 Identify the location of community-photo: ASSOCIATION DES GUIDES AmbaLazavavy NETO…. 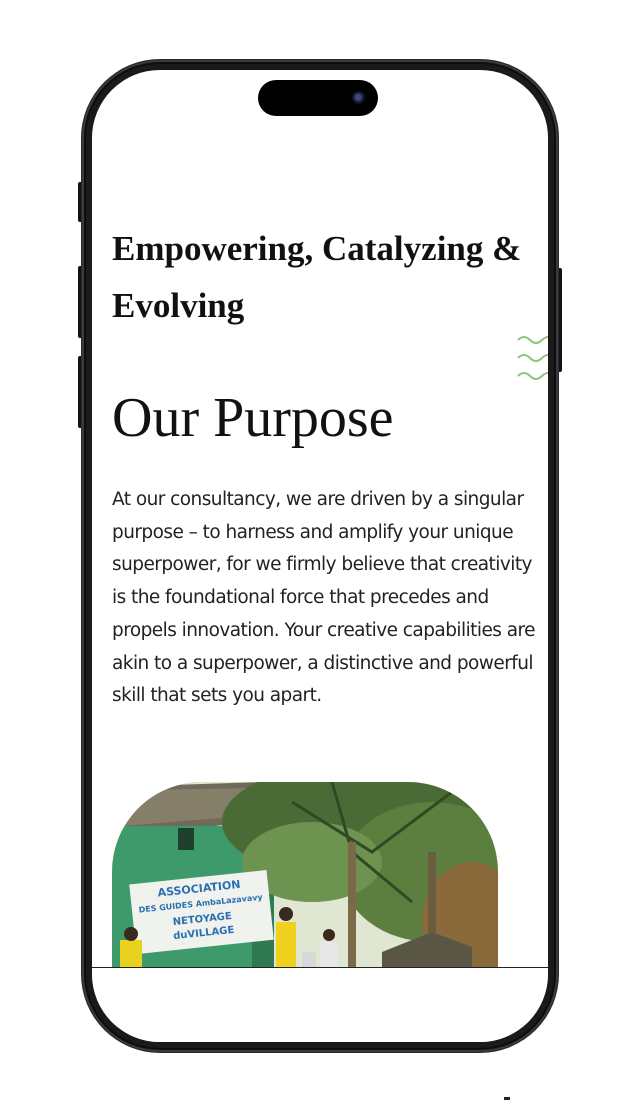
(305, 877).